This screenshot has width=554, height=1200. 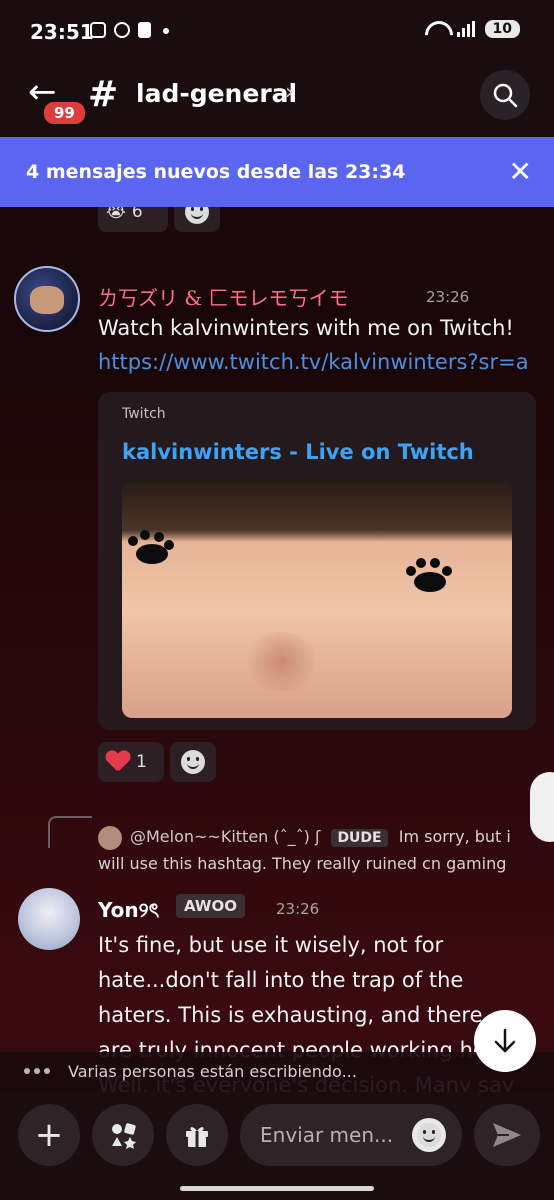 I want to click on typing-dots-icon, so click(x=37, y=1071).